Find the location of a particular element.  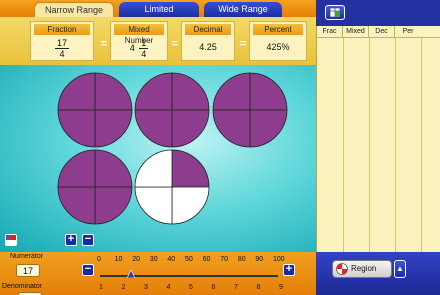

fraction-denominator: 4 is located at coordinates (62, 54).